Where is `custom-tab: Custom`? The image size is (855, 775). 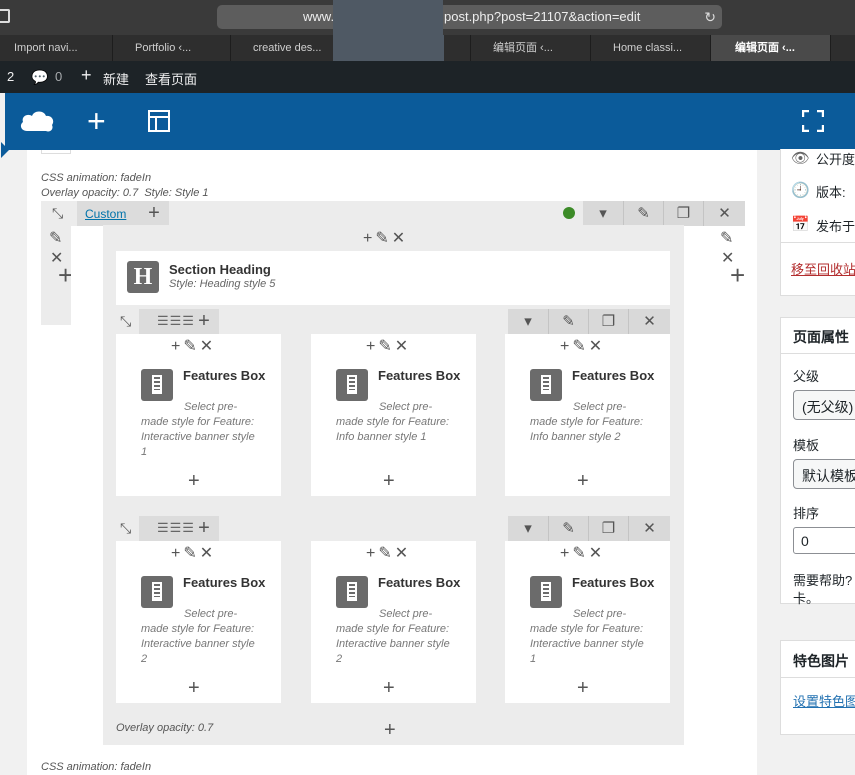 custom-tab: Custom is located at coordinates (108, 213).